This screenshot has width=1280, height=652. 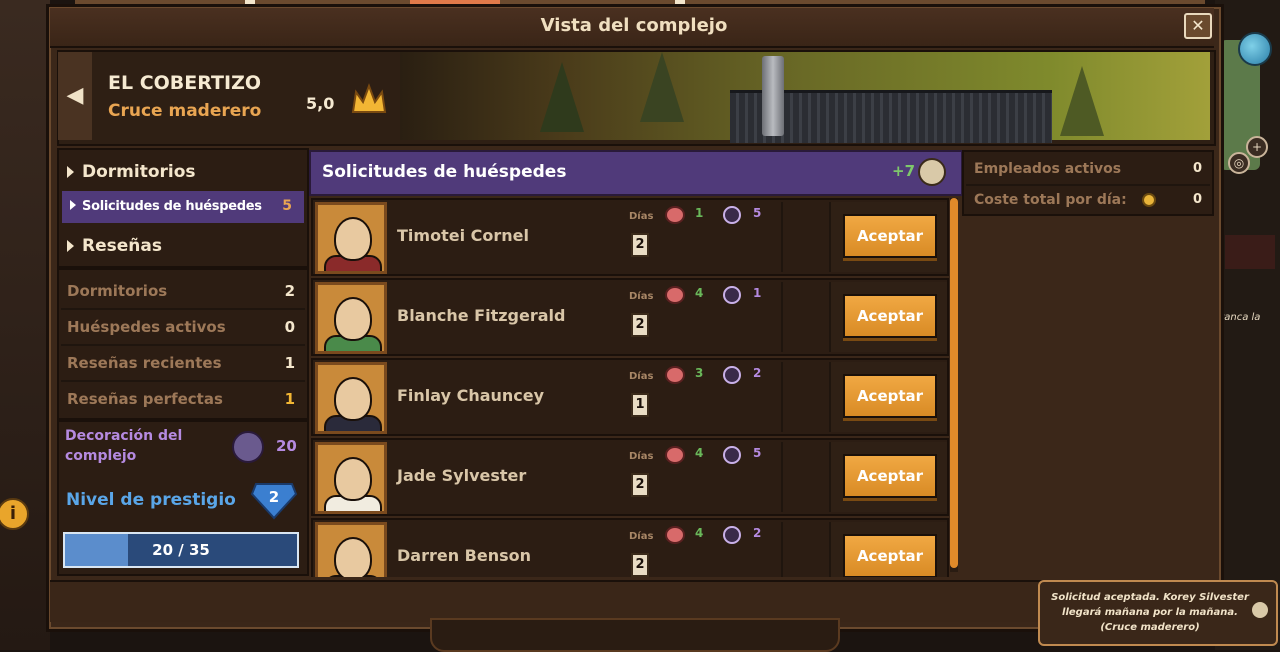 I want to click on prestige-label: Nivel de prestigio, so click(x=151, y=500).